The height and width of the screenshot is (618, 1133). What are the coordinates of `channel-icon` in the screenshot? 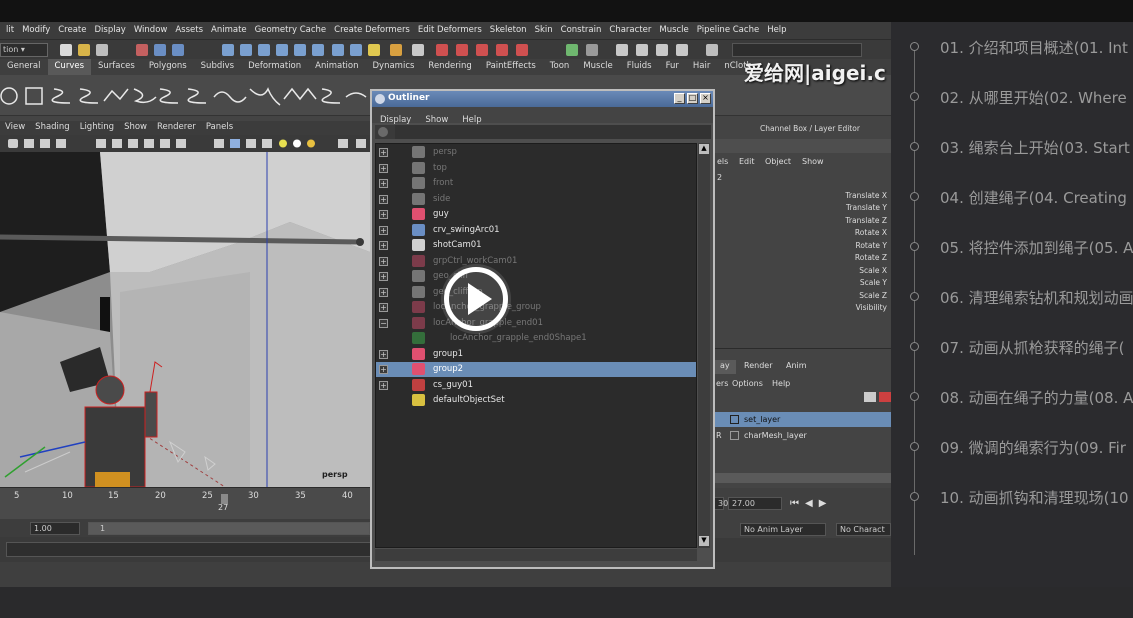 It's located at (642, 50).